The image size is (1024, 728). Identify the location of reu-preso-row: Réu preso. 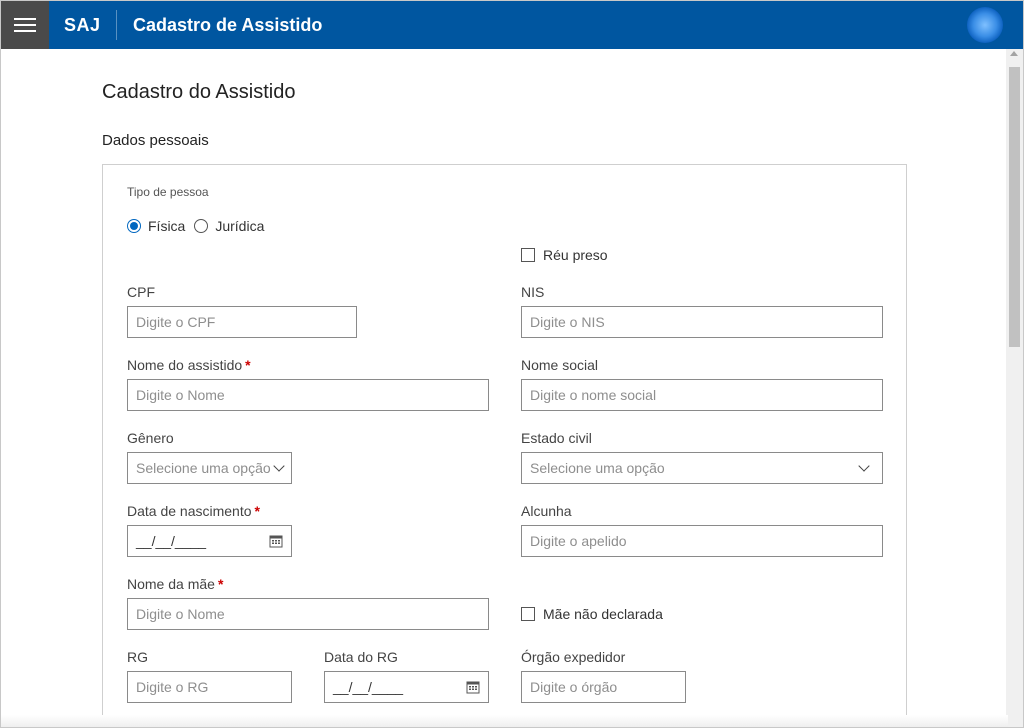
(564, 255).